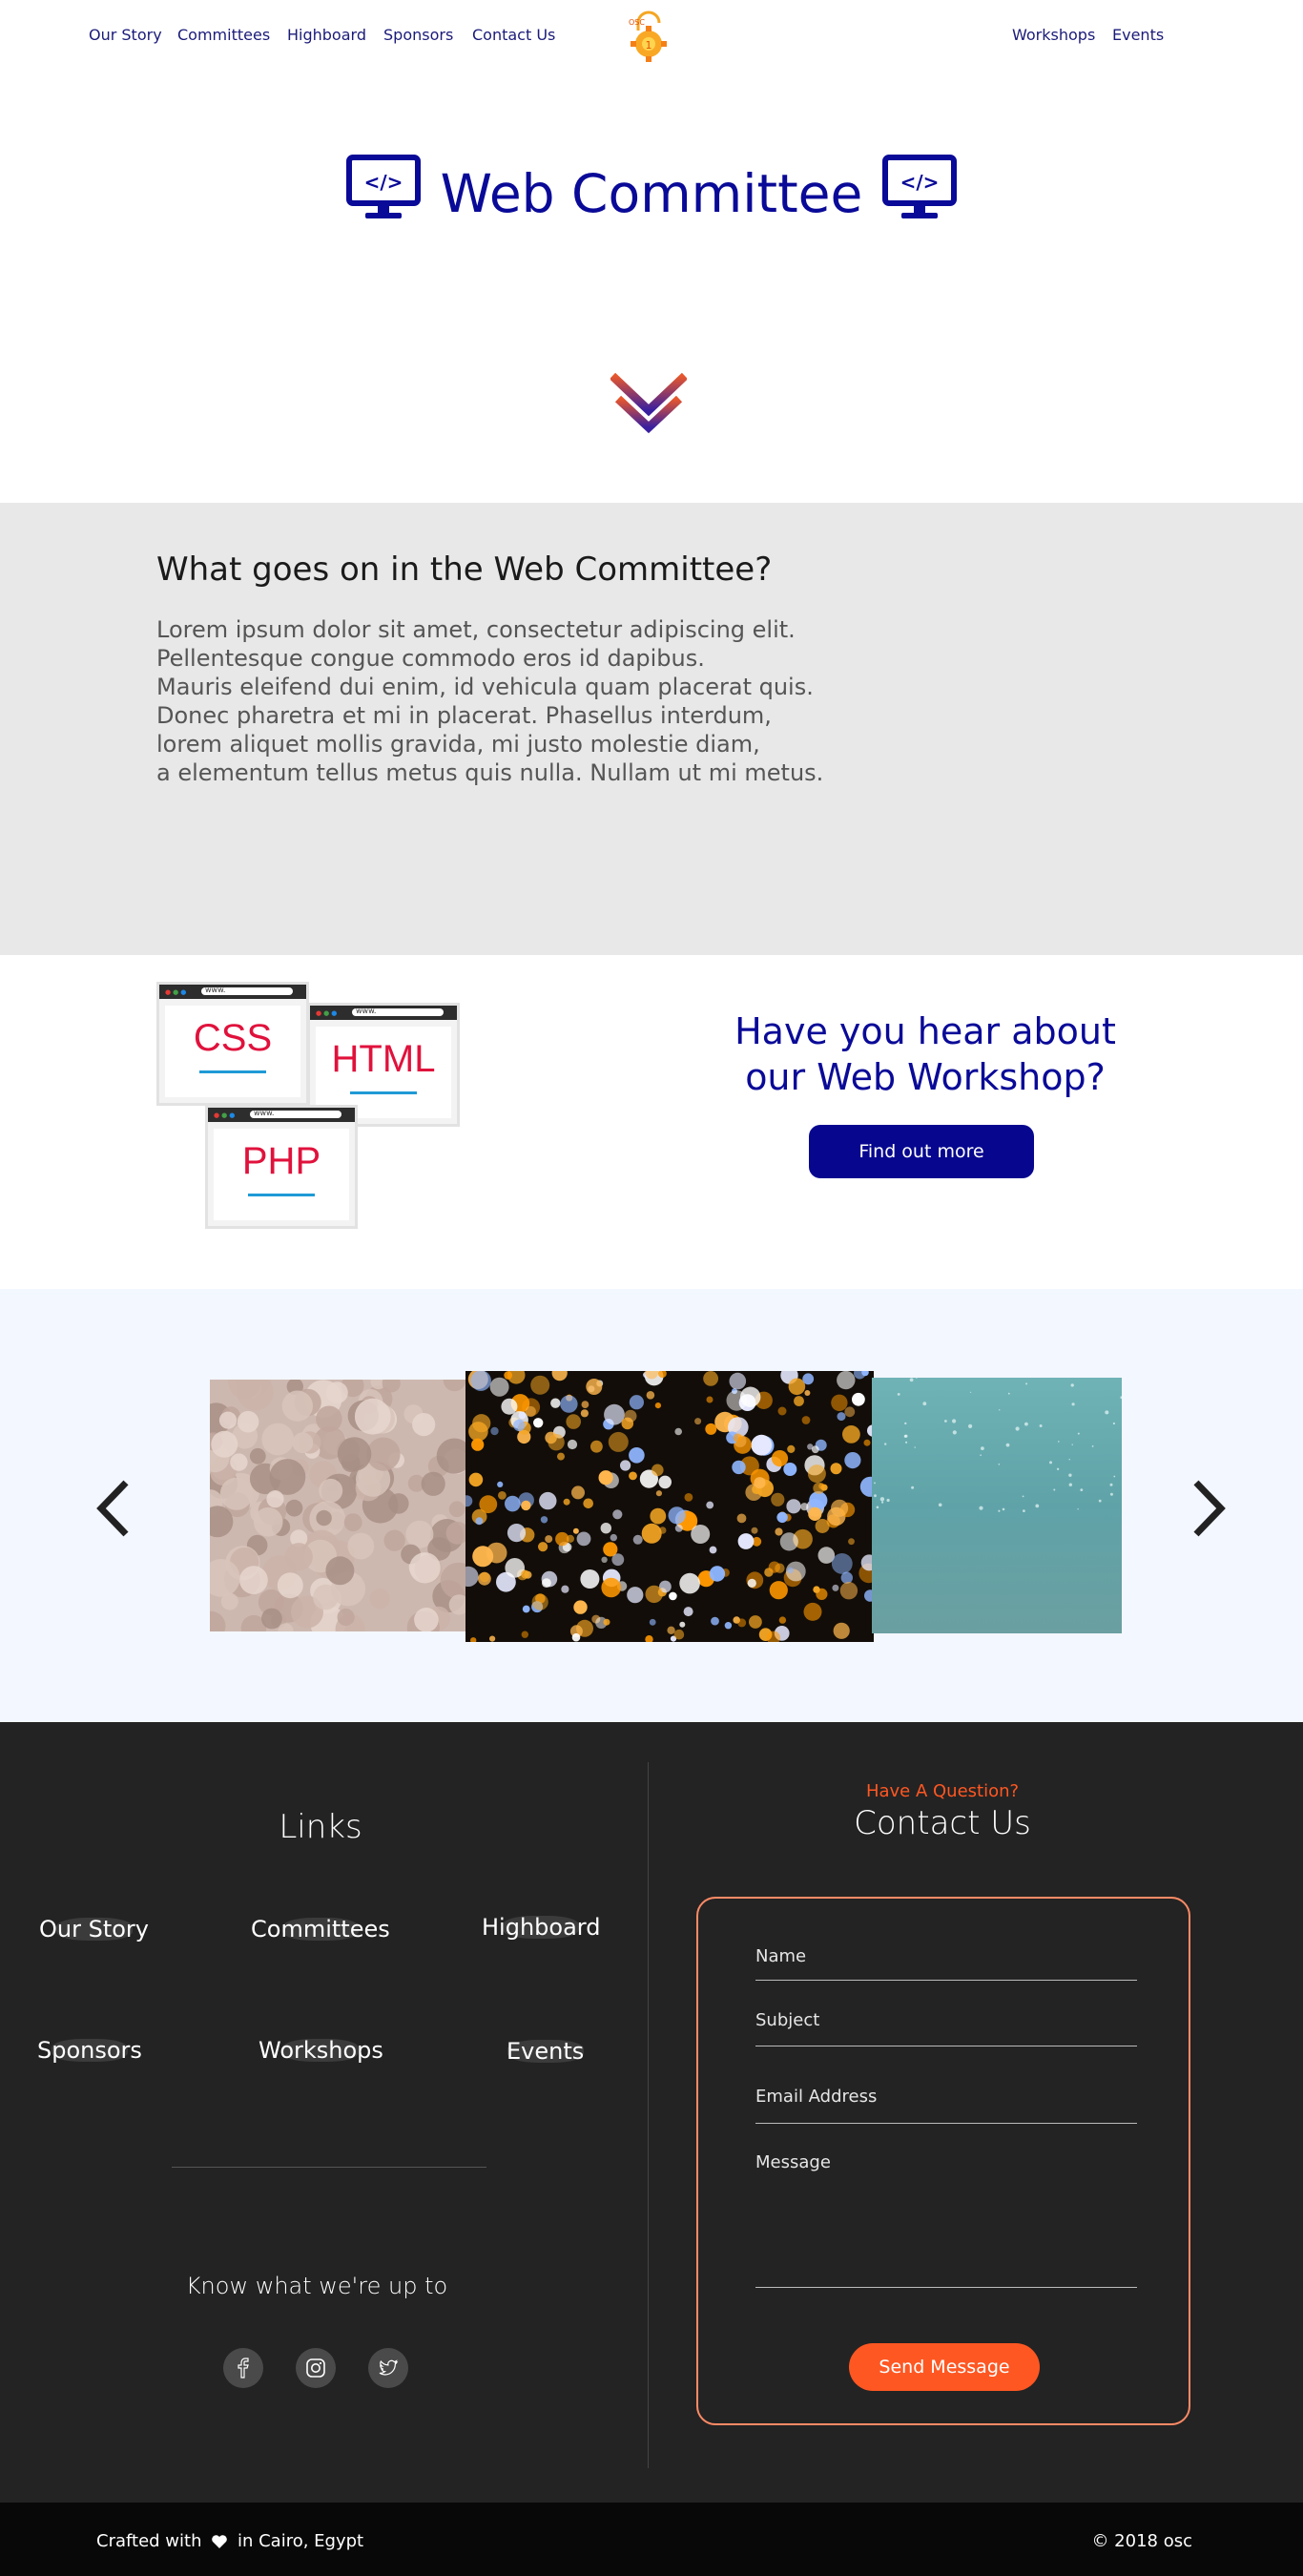 This screenshot has height=2576, width=1303. I want to click on php-label: PHP, so click(281, 1161).